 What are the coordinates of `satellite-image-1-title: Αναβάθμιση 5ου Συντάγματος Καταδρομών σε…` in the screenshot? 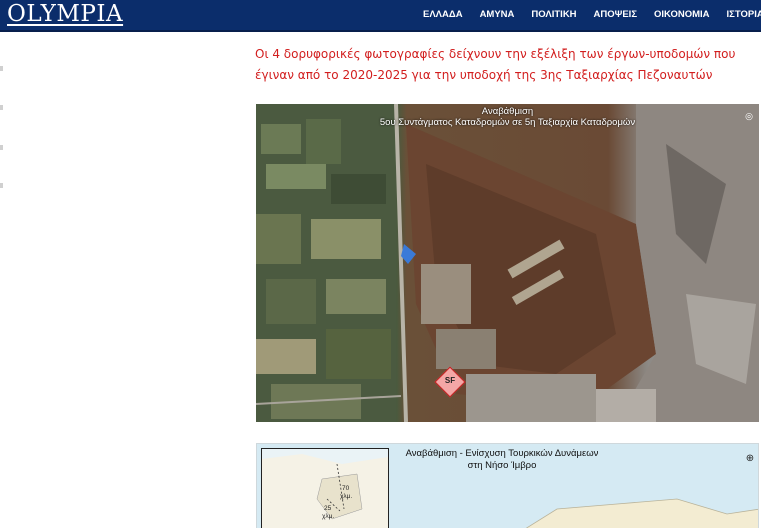 It's located at (507, 117).